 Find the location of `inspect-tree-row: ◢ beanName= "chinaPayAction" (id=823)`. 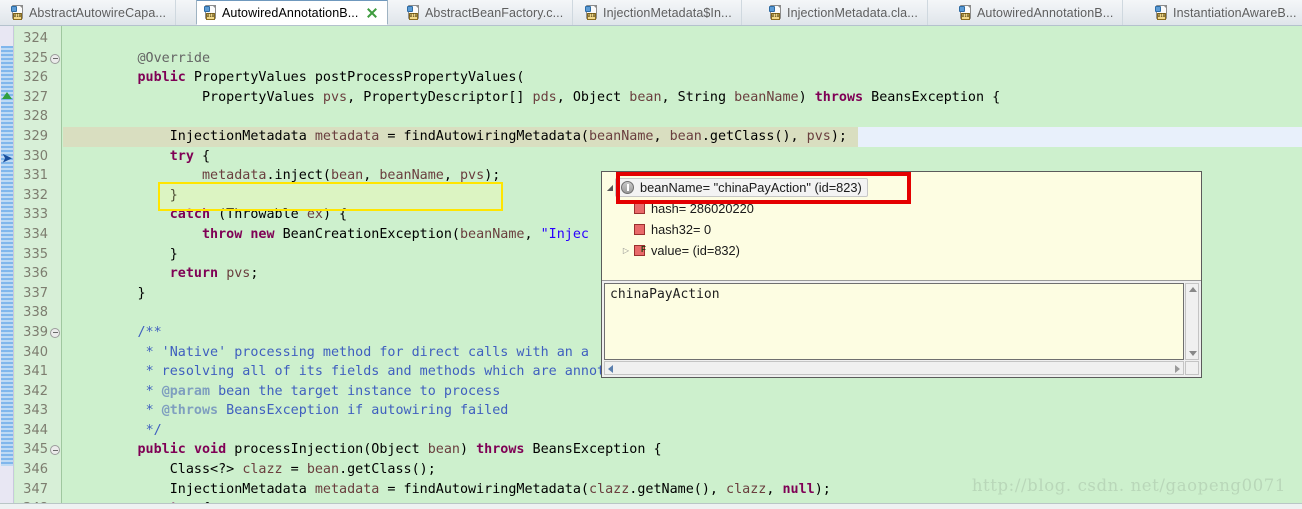

inspect-tree-row: ◢ beanName= "chinaPayAction" (id=823) is located at coordinates (901, 187).